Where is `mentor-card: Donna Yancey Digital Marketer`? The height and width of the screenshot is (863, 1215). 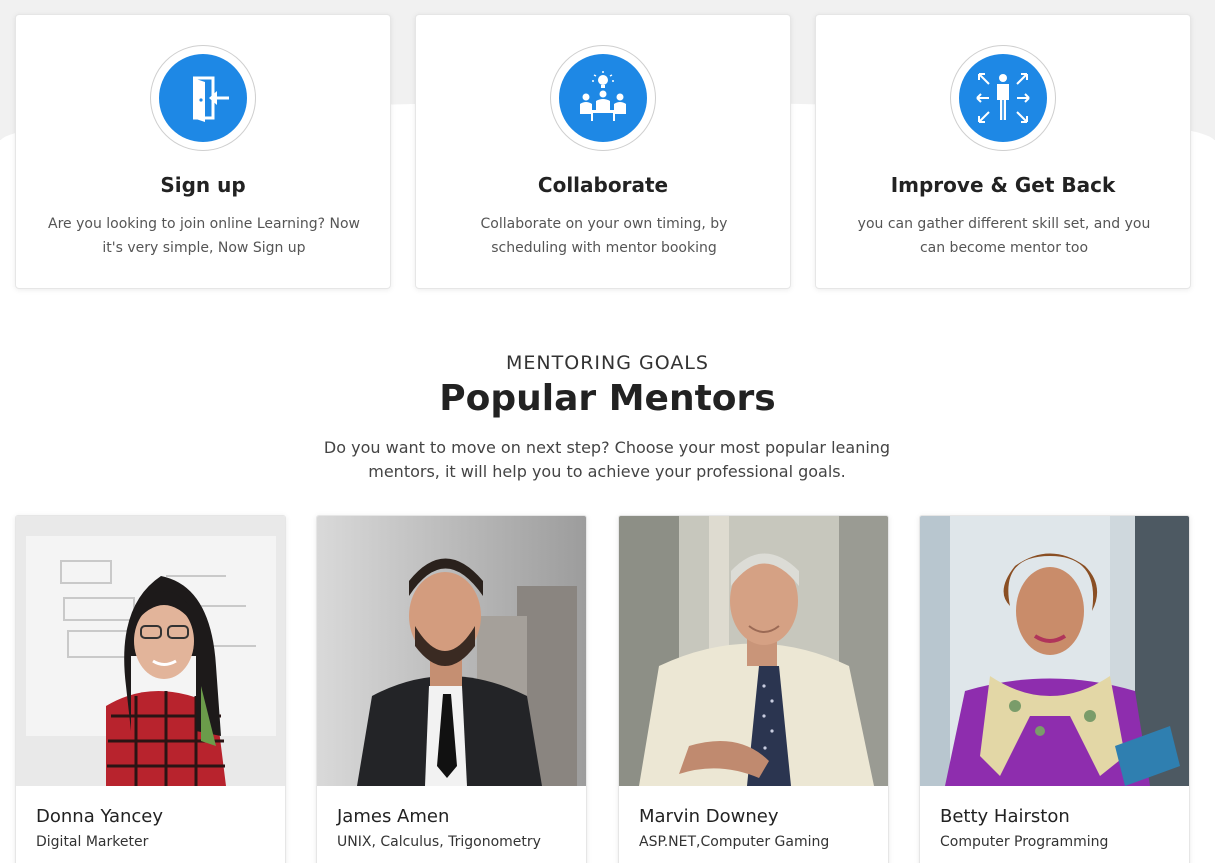
mentor-card: Donna Yancey Digital Marketer is located at coordinates (150, 689).